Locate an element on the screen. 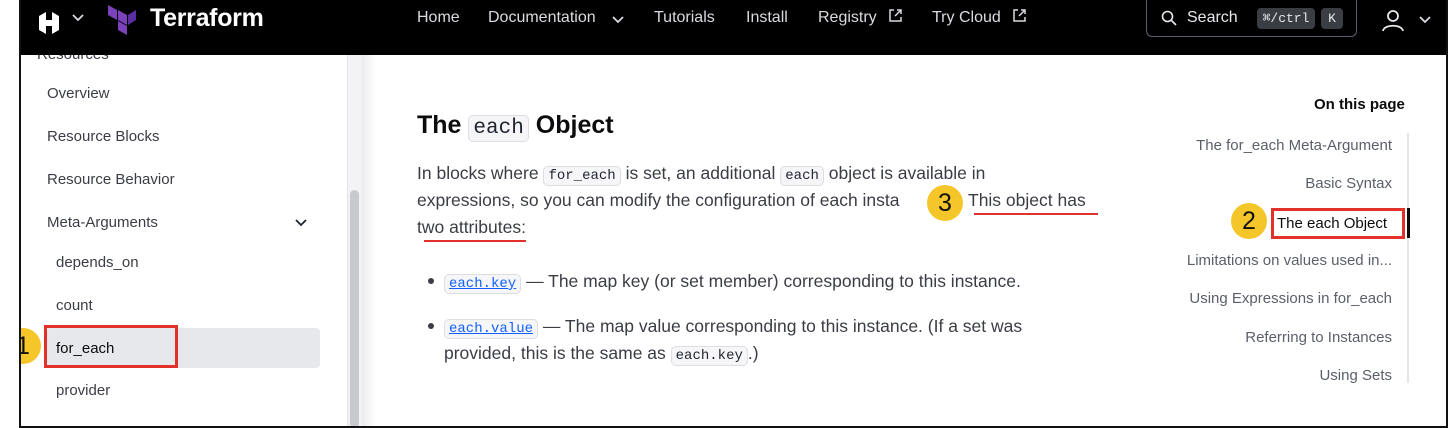 The width and height of the screenshot is (1448, 428). on-this-page-rail is located at coordinates (1408, 258).